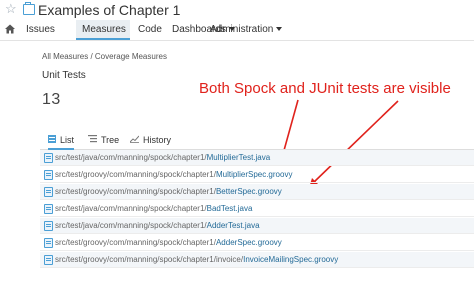 The image size is (474, 287). I want to click on tab-list: List, so click(61, 140).